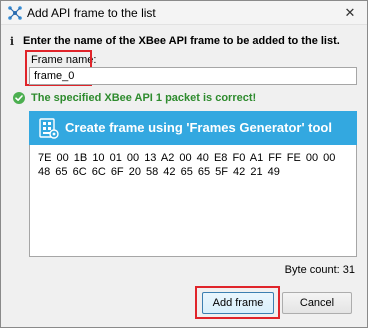  What do you see at coordinates (19, 98) in the screenshot?
I see `check-icon` at bounding box center [19, 98].